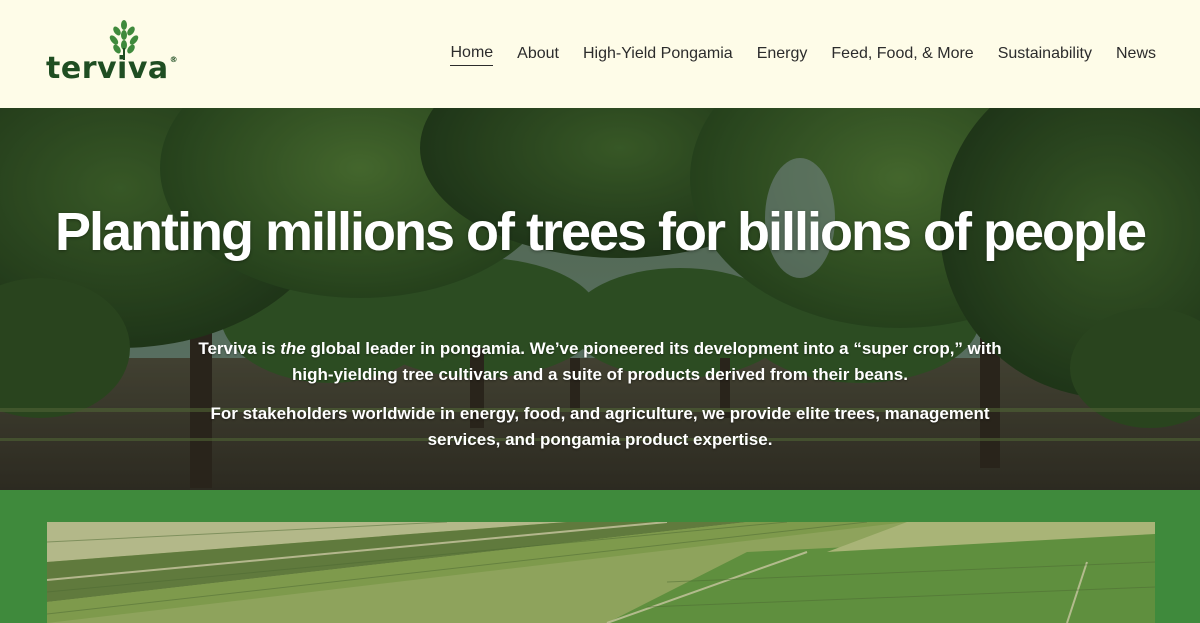  What do you see at coordinates (1045, 54) in the screenshot?
I see `nav-sustainability: Sustainability` at bounding box center [1045, 54].